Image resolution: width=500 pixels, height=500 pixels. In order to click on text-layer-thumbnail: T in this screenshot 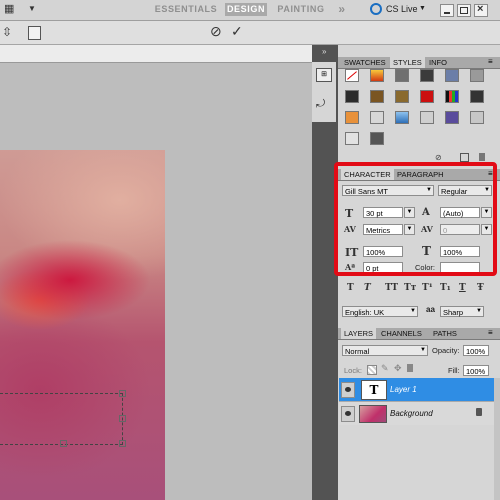, I will do `click(374, 390)`.